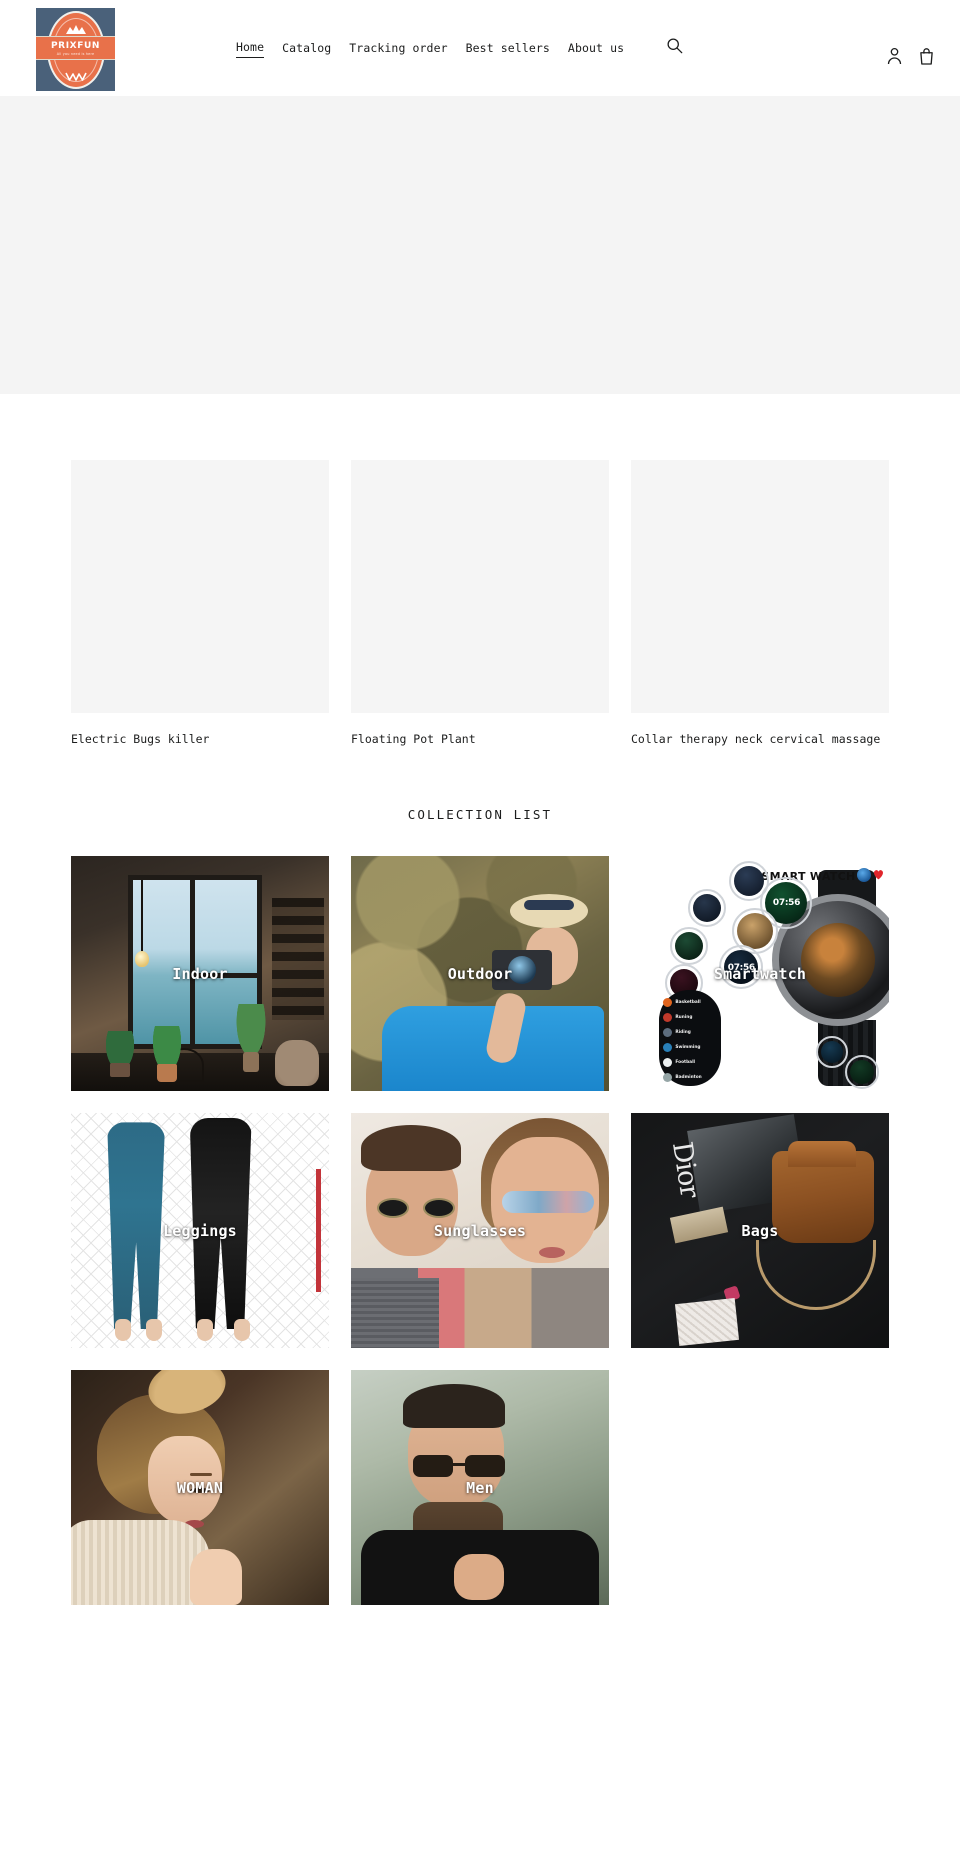 This screenshot has height=1875, width=960. I want to click on product-card: Electric Bugs killer, so click(200, 603).